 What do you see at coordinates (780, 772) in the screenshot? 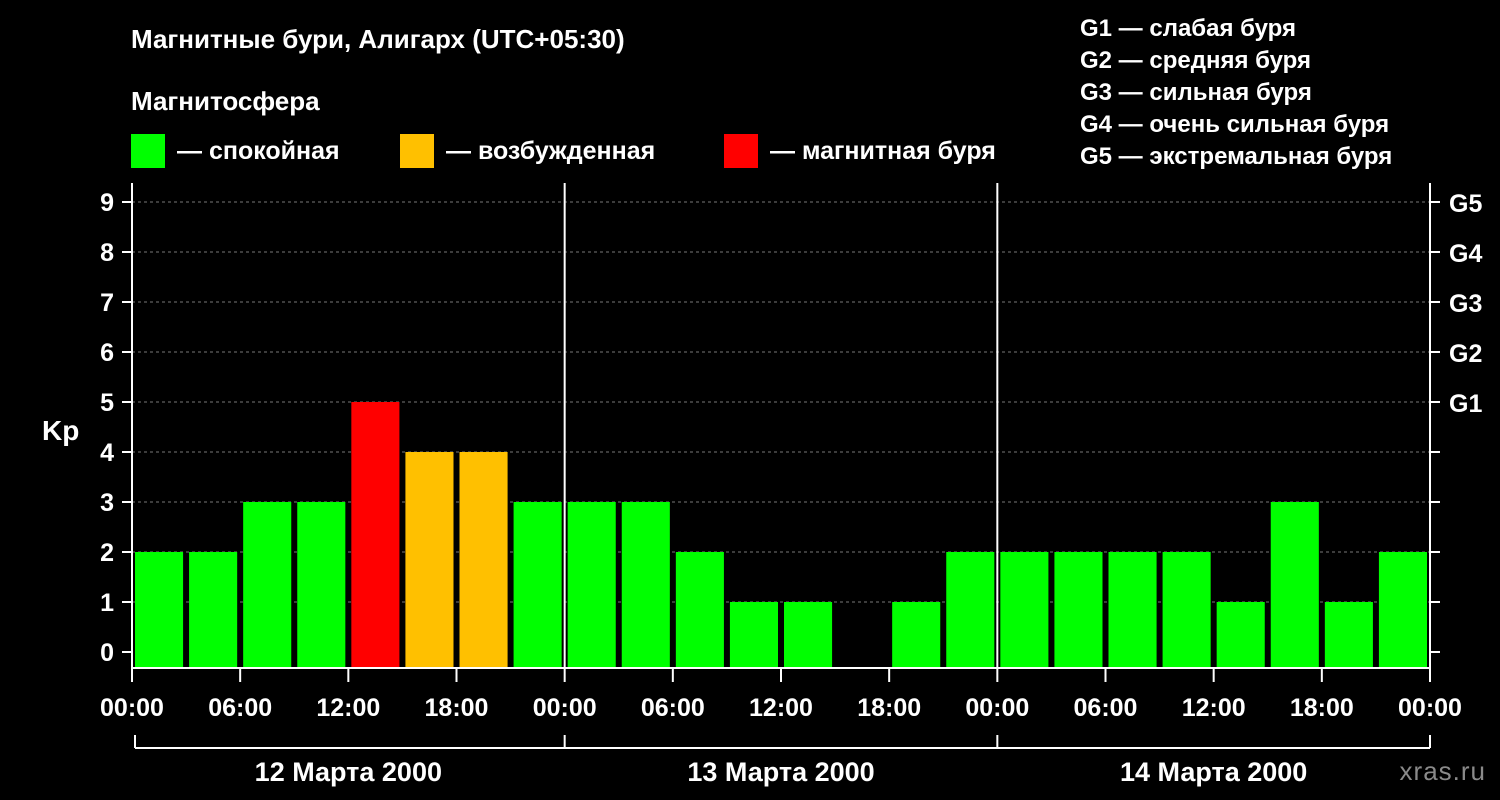
I see `day-label: 13 Марта 2000` at bounding box center [780, 772].